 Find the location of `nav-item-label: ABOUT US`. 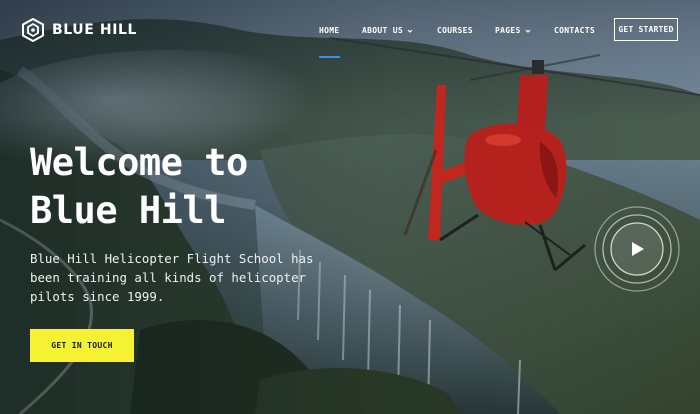

nav-item-label: ABOUT US is located at coordinates (382, 30).